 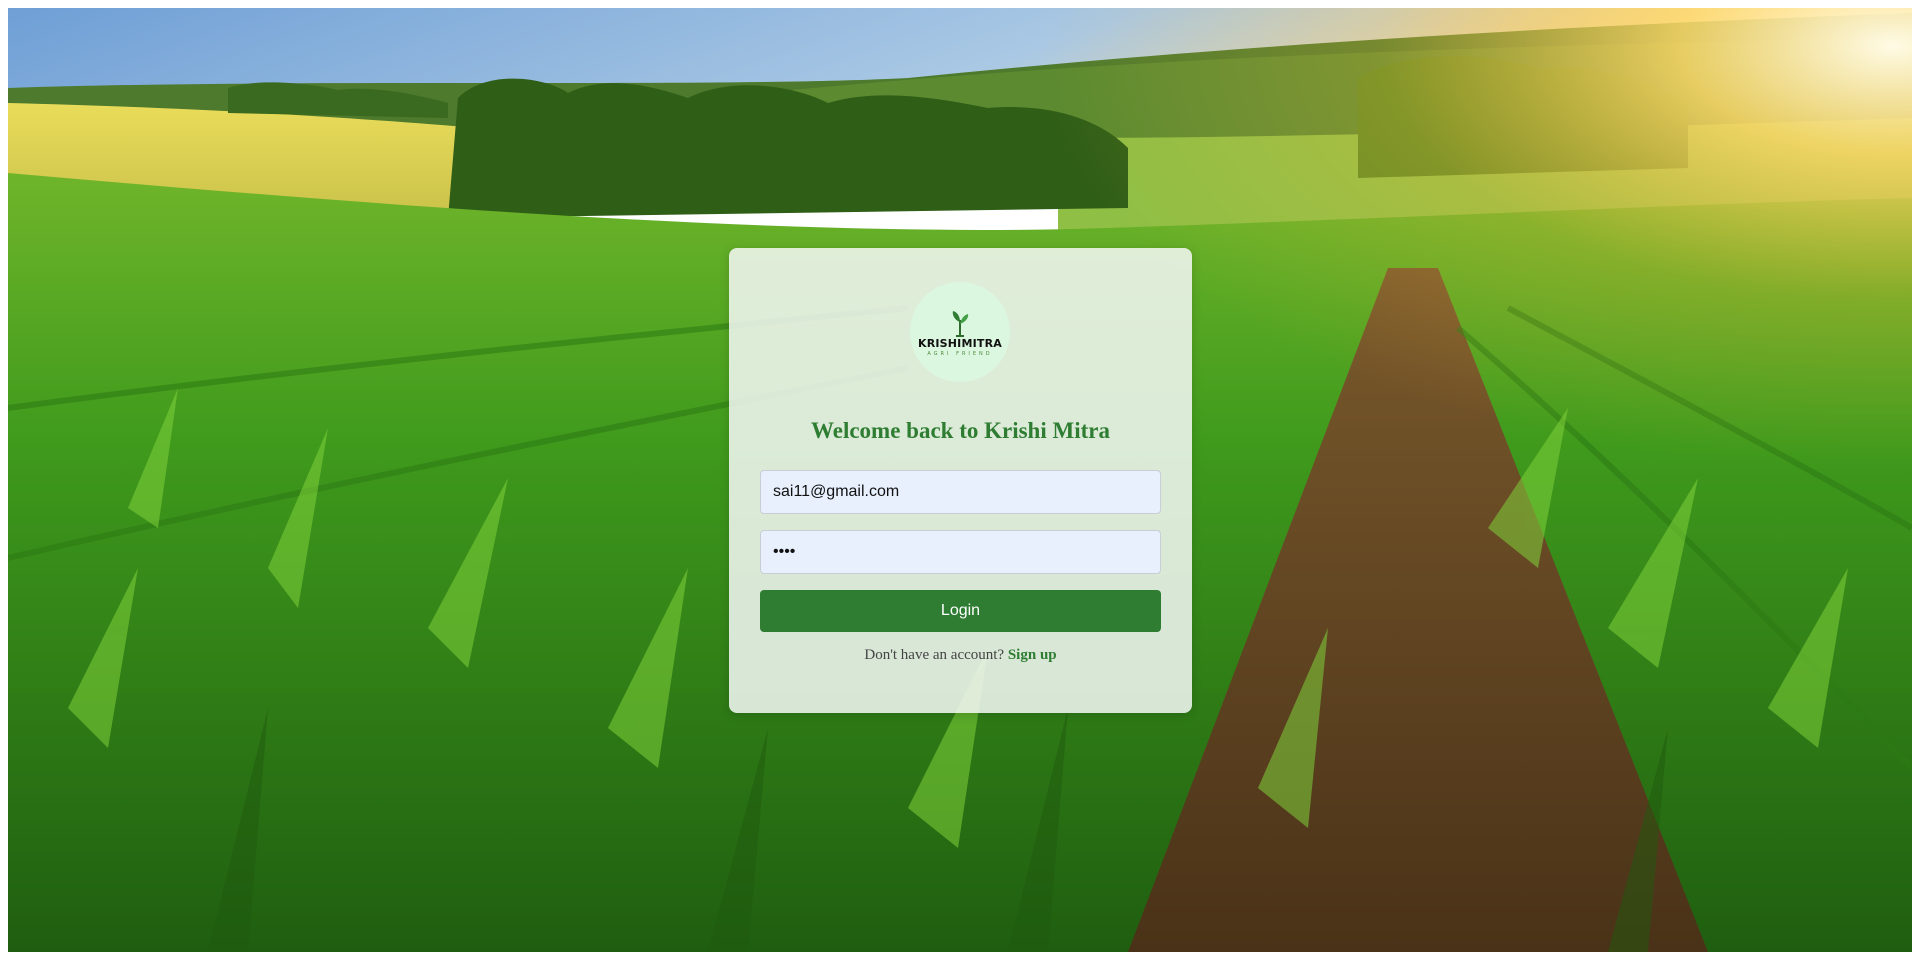 I want to click on password-field, so click(x=960, y=552).